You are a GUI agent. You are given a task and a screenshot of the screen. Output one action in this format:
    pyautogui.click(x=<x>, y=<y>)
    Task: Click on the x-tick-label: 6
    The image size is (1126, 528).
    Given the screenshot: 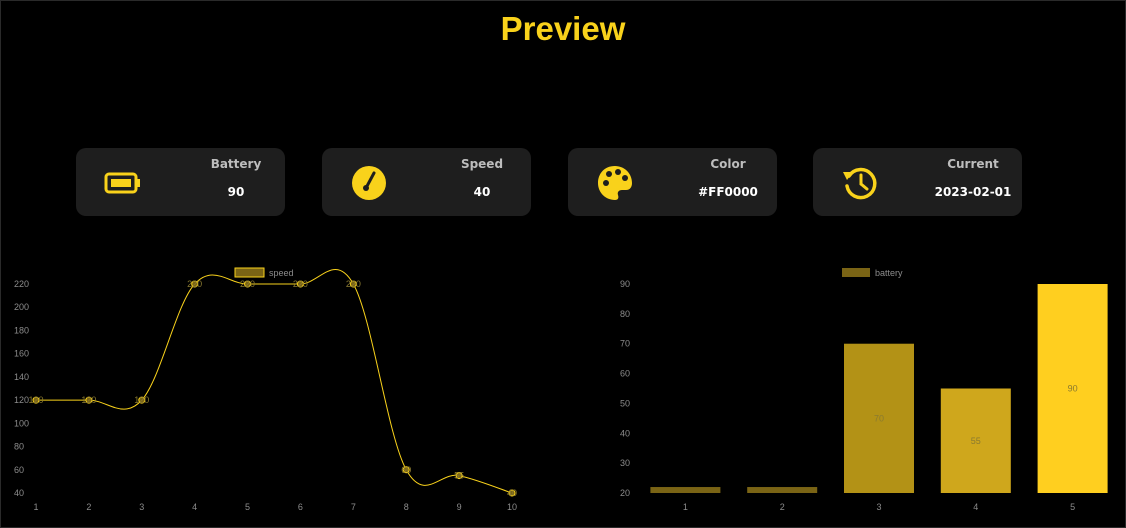 What is the action you would take?
    pyautogui.click(x=300, y=507)
    